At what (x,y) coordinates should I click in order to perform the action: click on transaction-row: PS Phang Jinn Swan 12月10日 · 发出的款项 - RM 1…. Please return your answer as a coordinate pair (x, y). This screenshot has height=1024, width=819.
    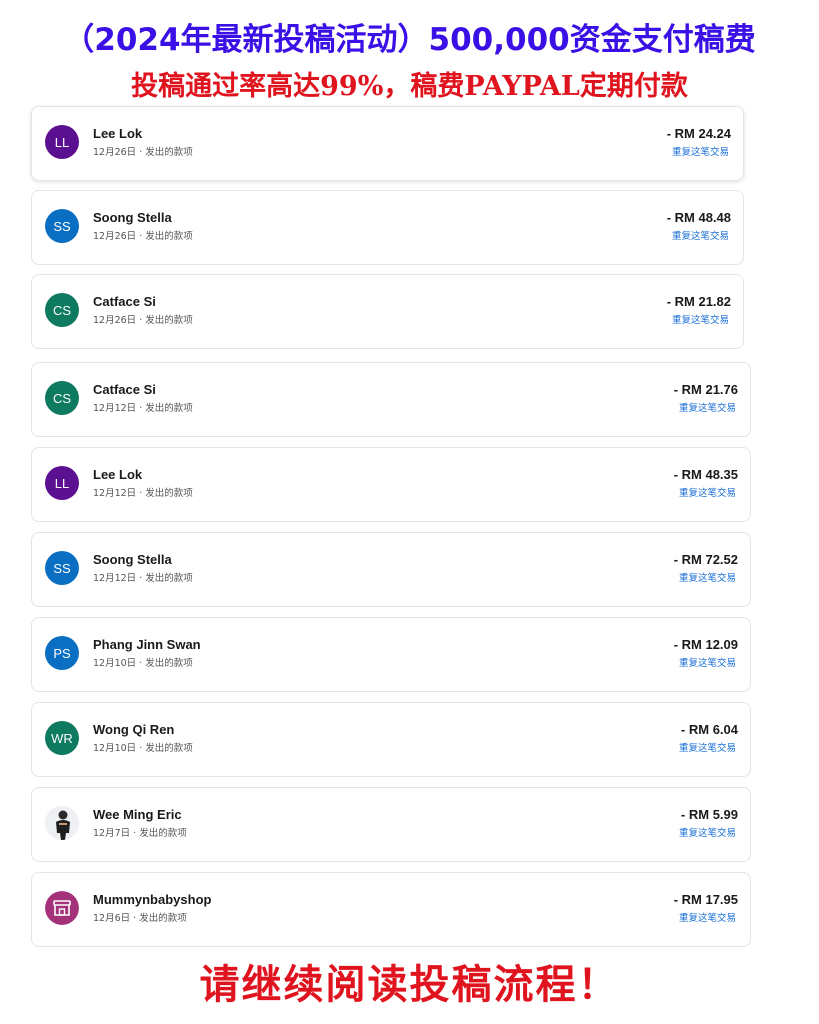
    Looking at the image, I should click on (391, 654).